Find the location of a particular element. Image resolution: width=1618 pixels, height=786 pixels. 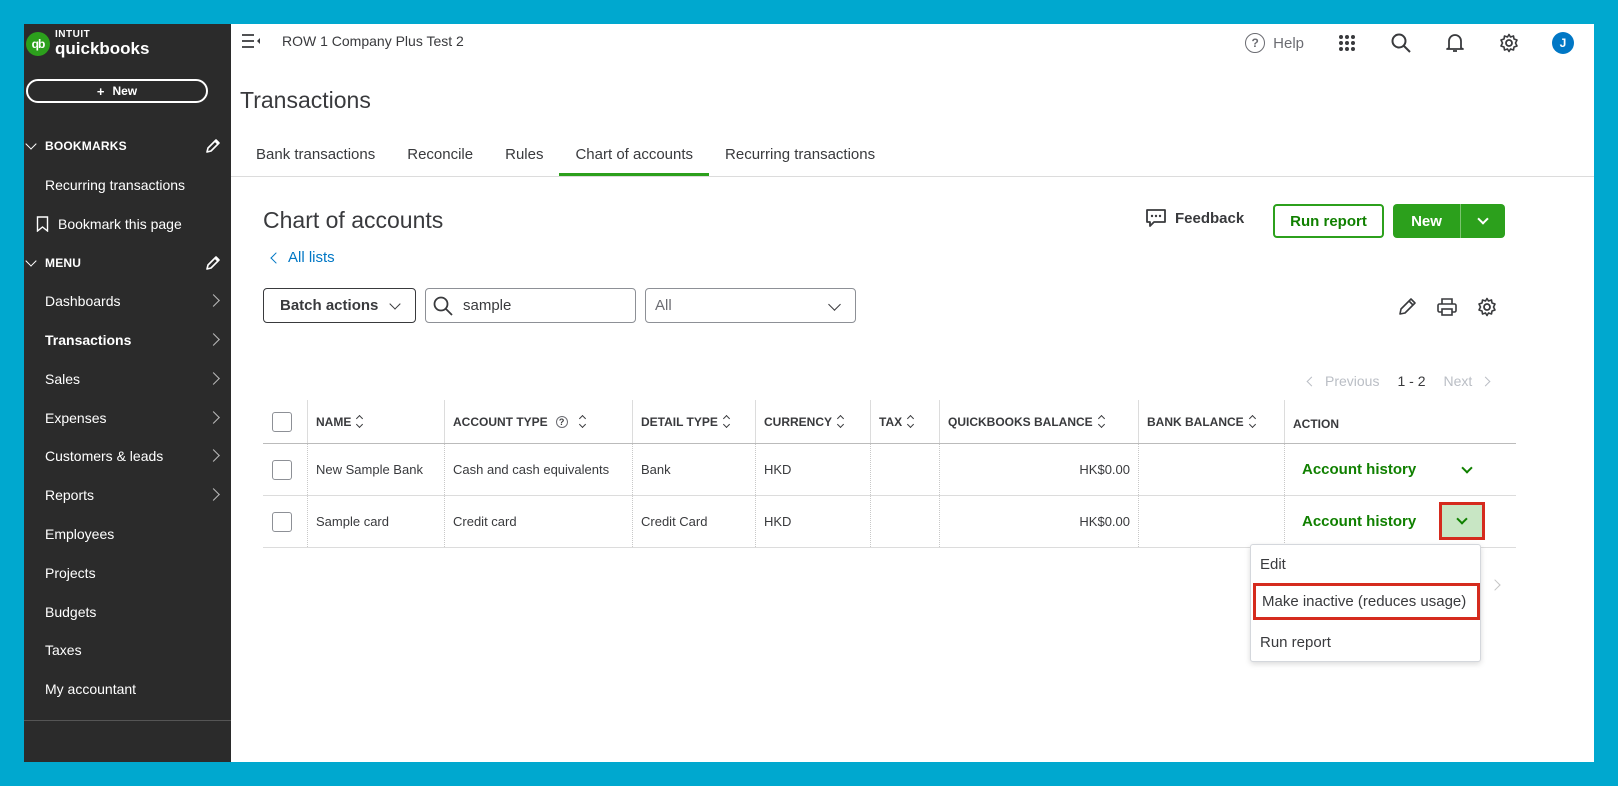

account-type-filter: All is located at coordinates (750, 305).